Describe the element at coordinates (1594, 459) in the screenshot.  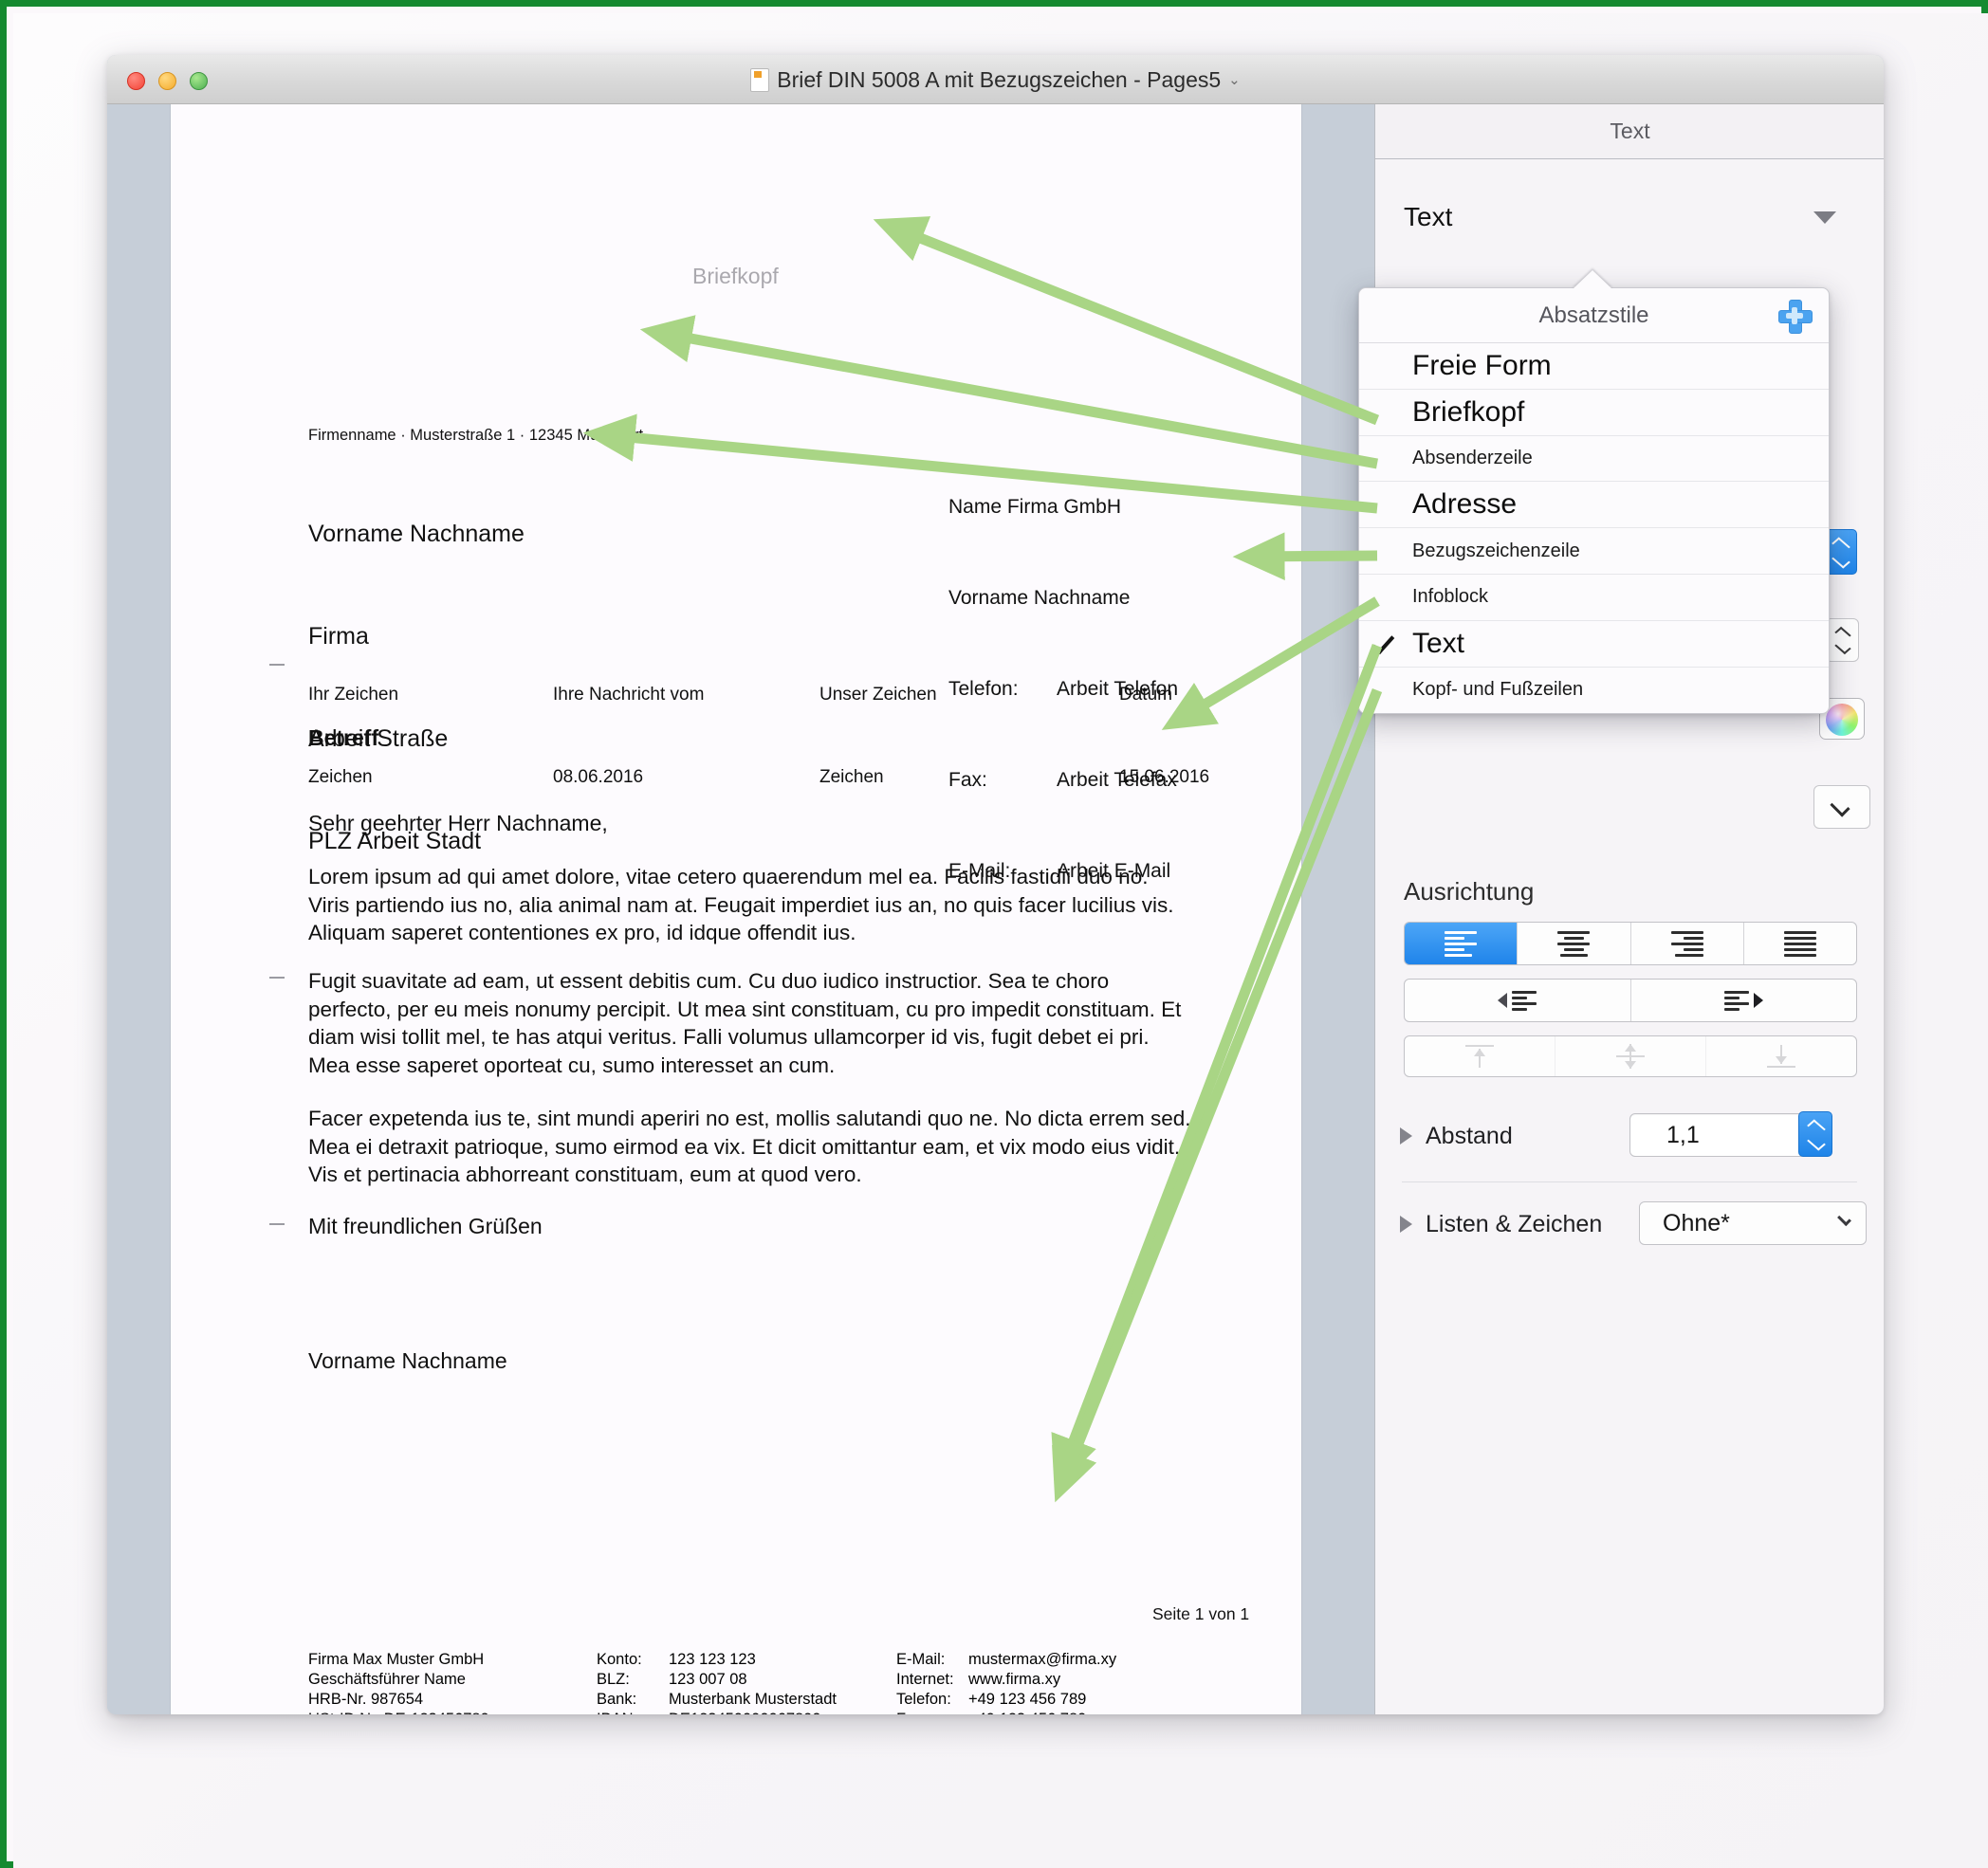
I see `style-item-absenderzeile: Absenderzeile` at that location.